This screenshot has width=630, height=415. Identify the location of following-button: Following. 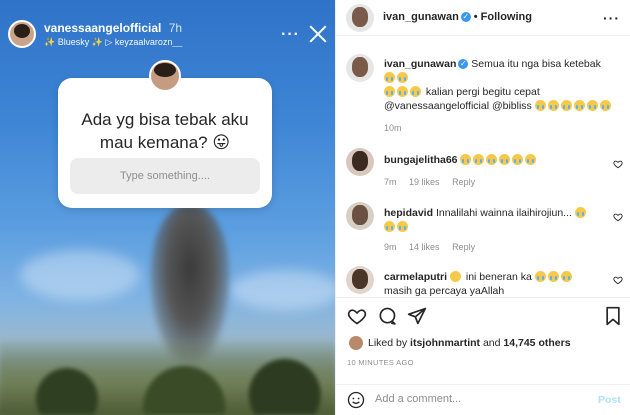
(506, 17).